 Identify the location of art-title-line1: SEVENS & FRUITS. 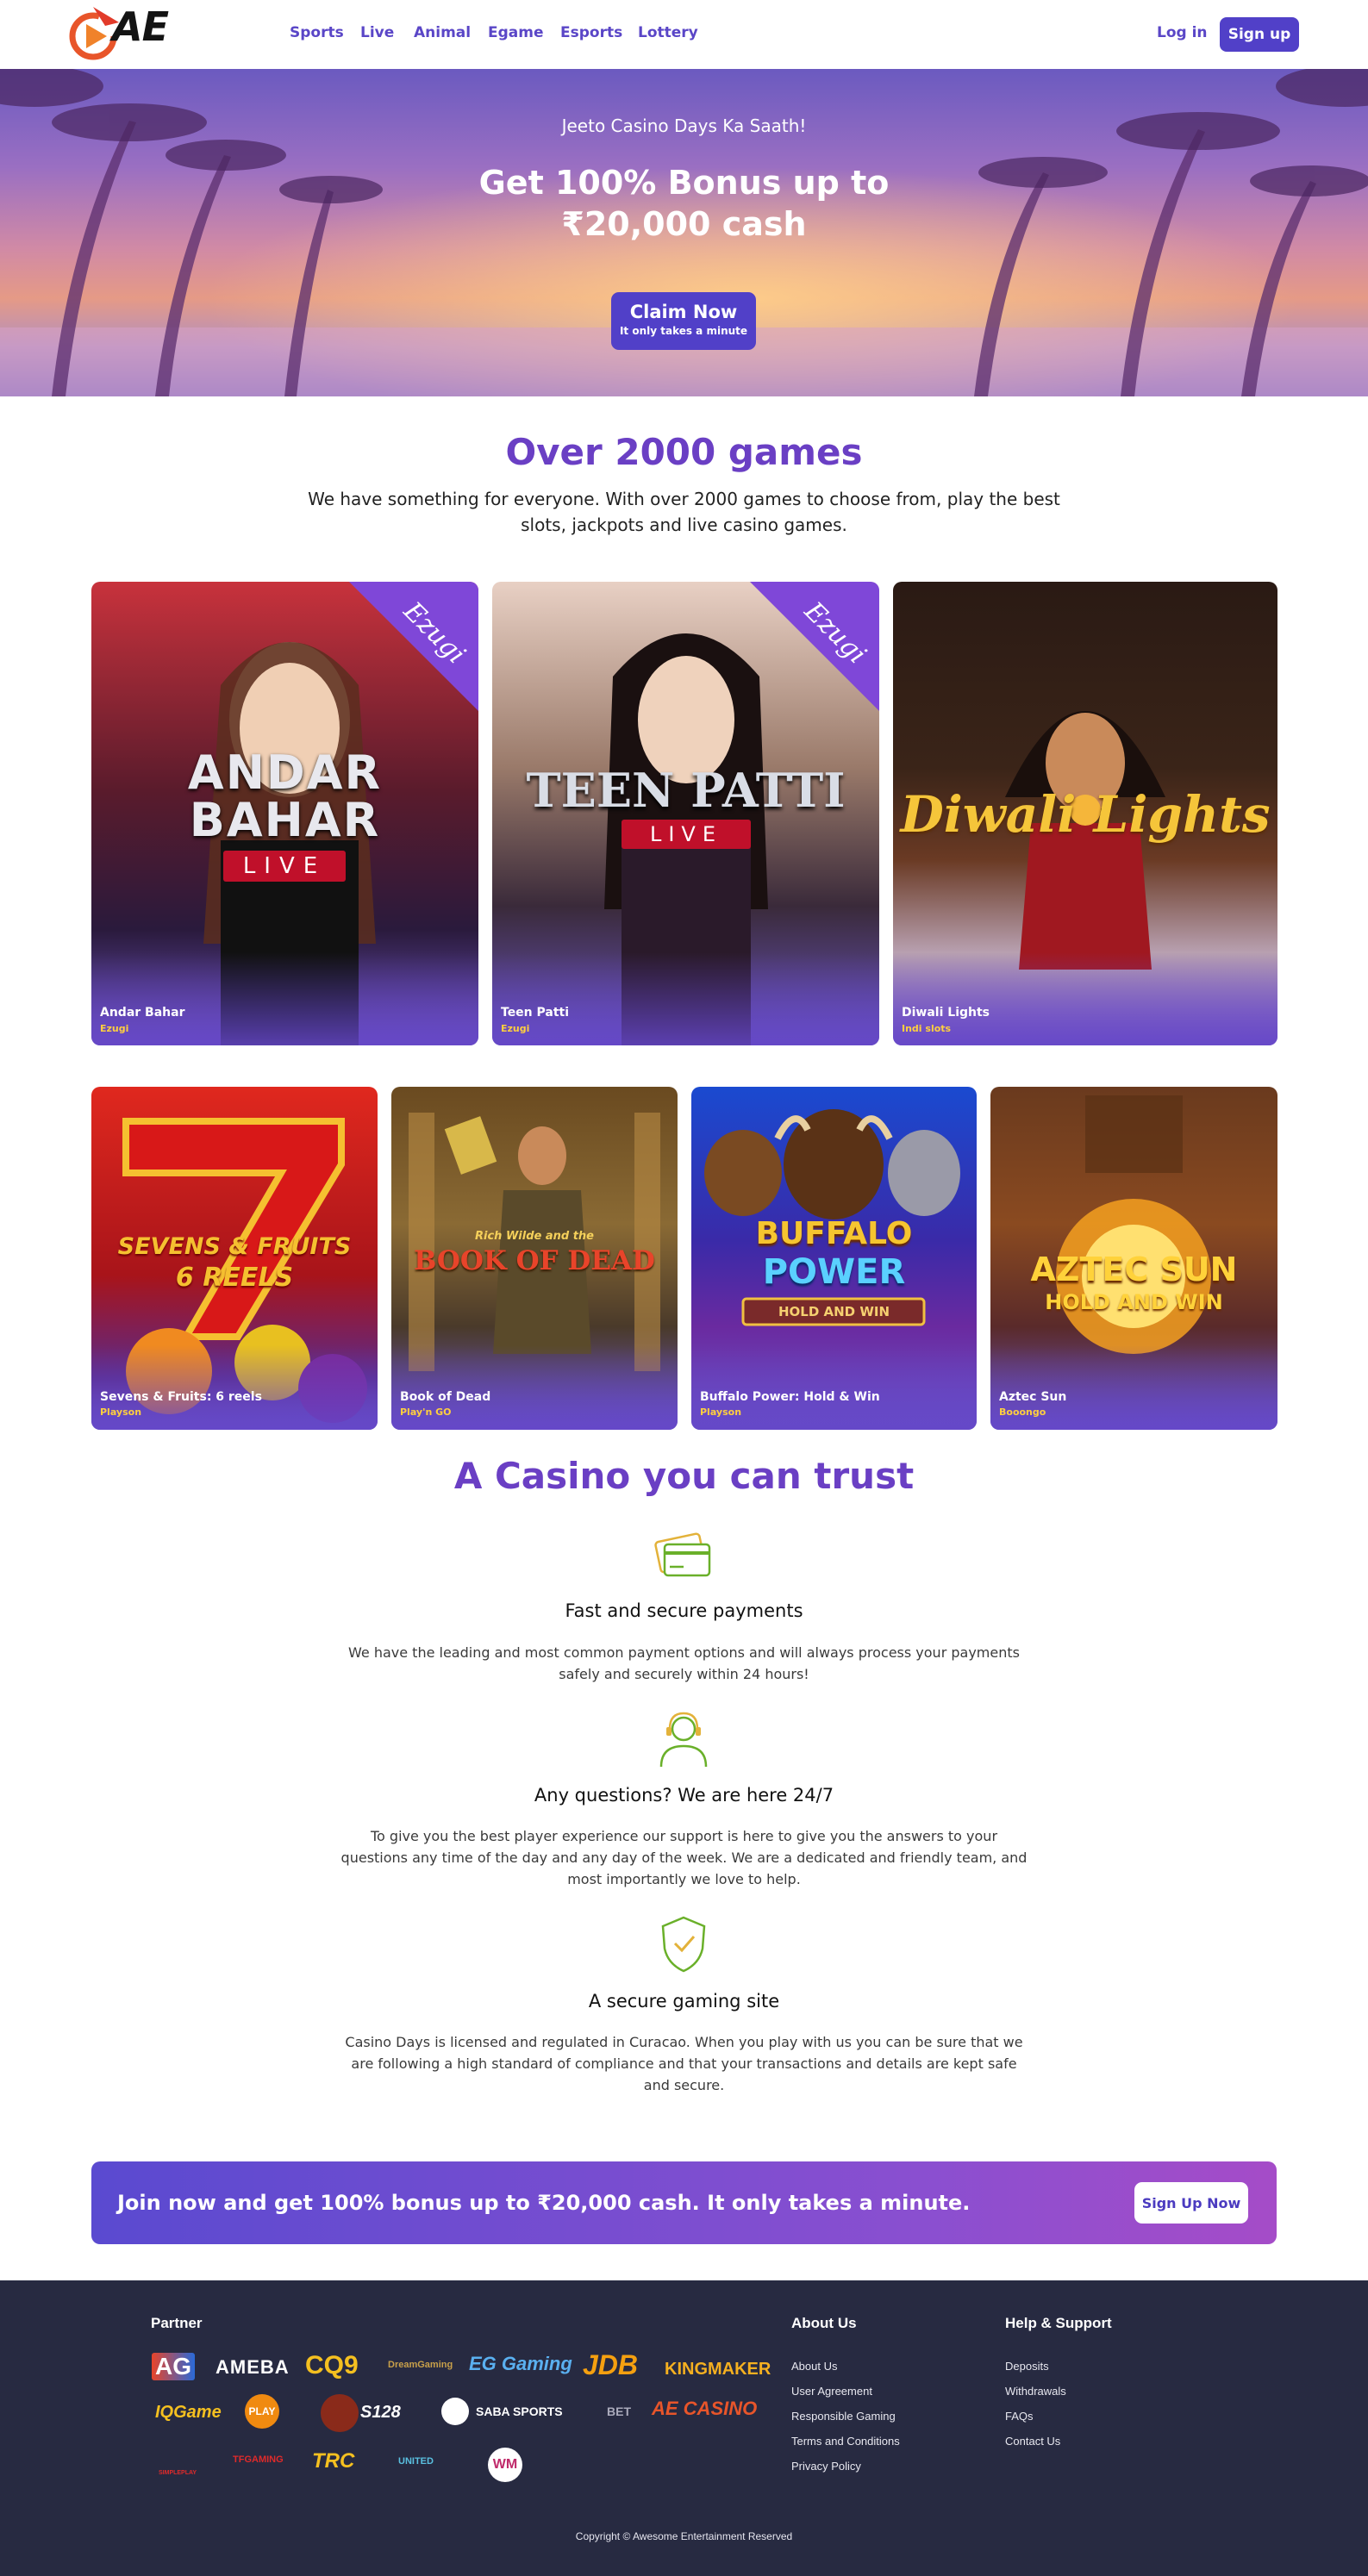
(235, 1246).